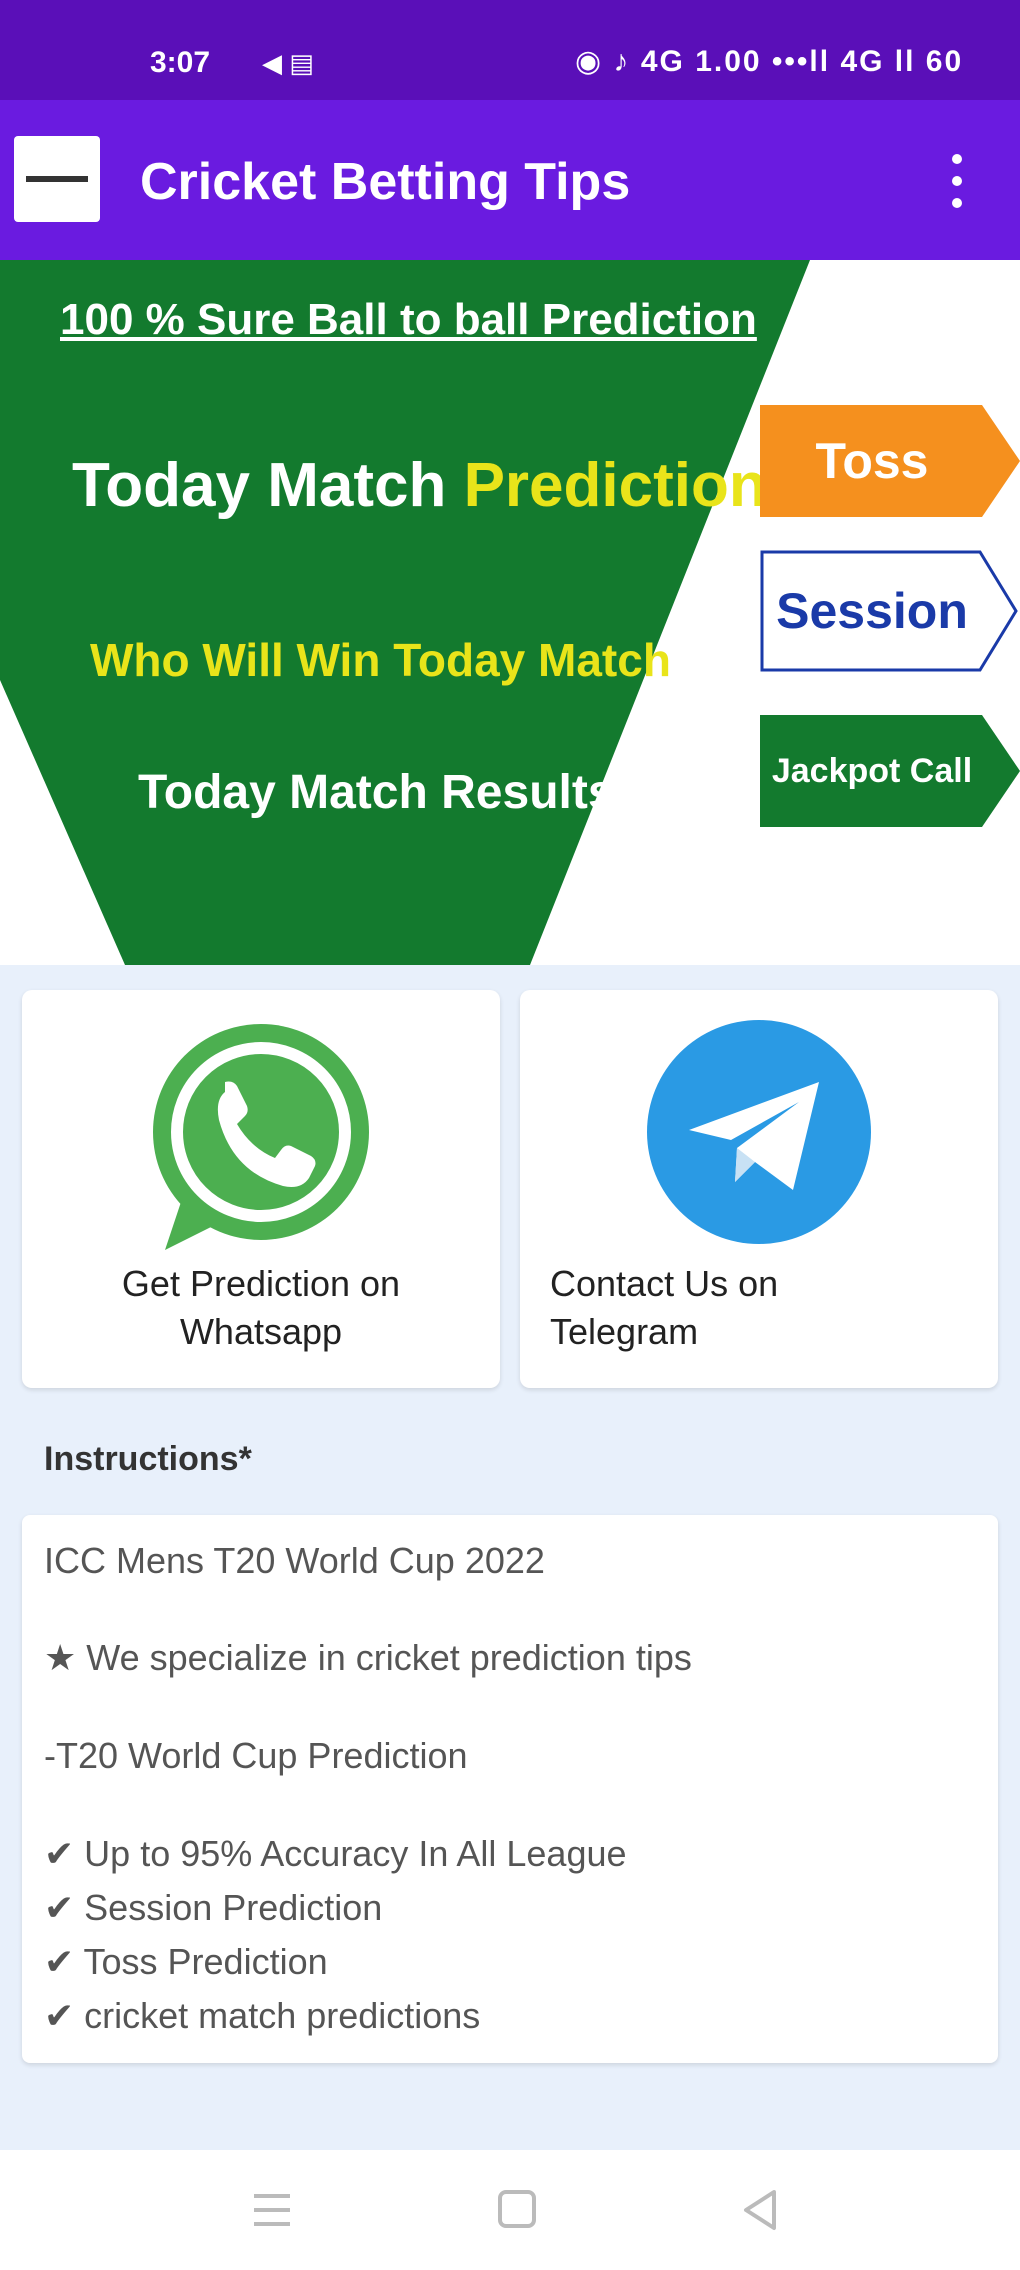  I want to click on back-icon, so click(760, 2210).